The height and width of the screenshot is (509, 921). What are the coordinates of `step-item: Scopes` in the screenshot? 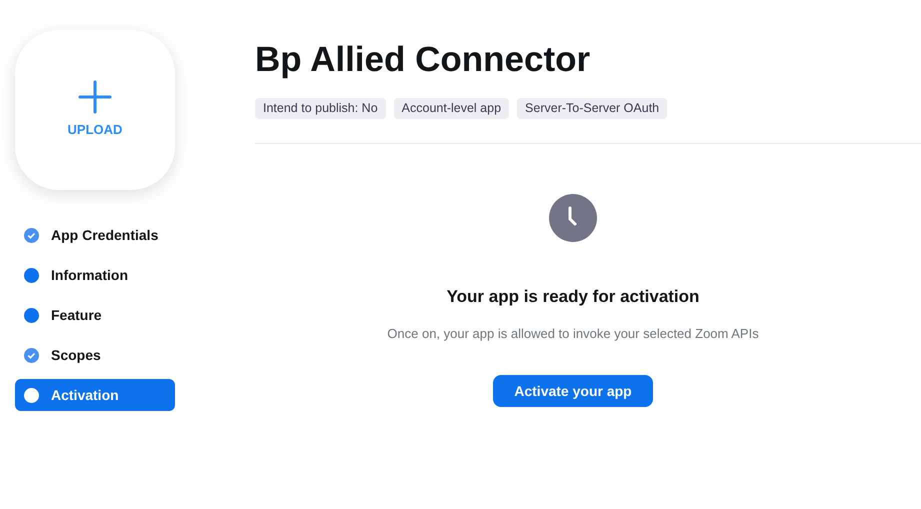 It's located at (95, 355).